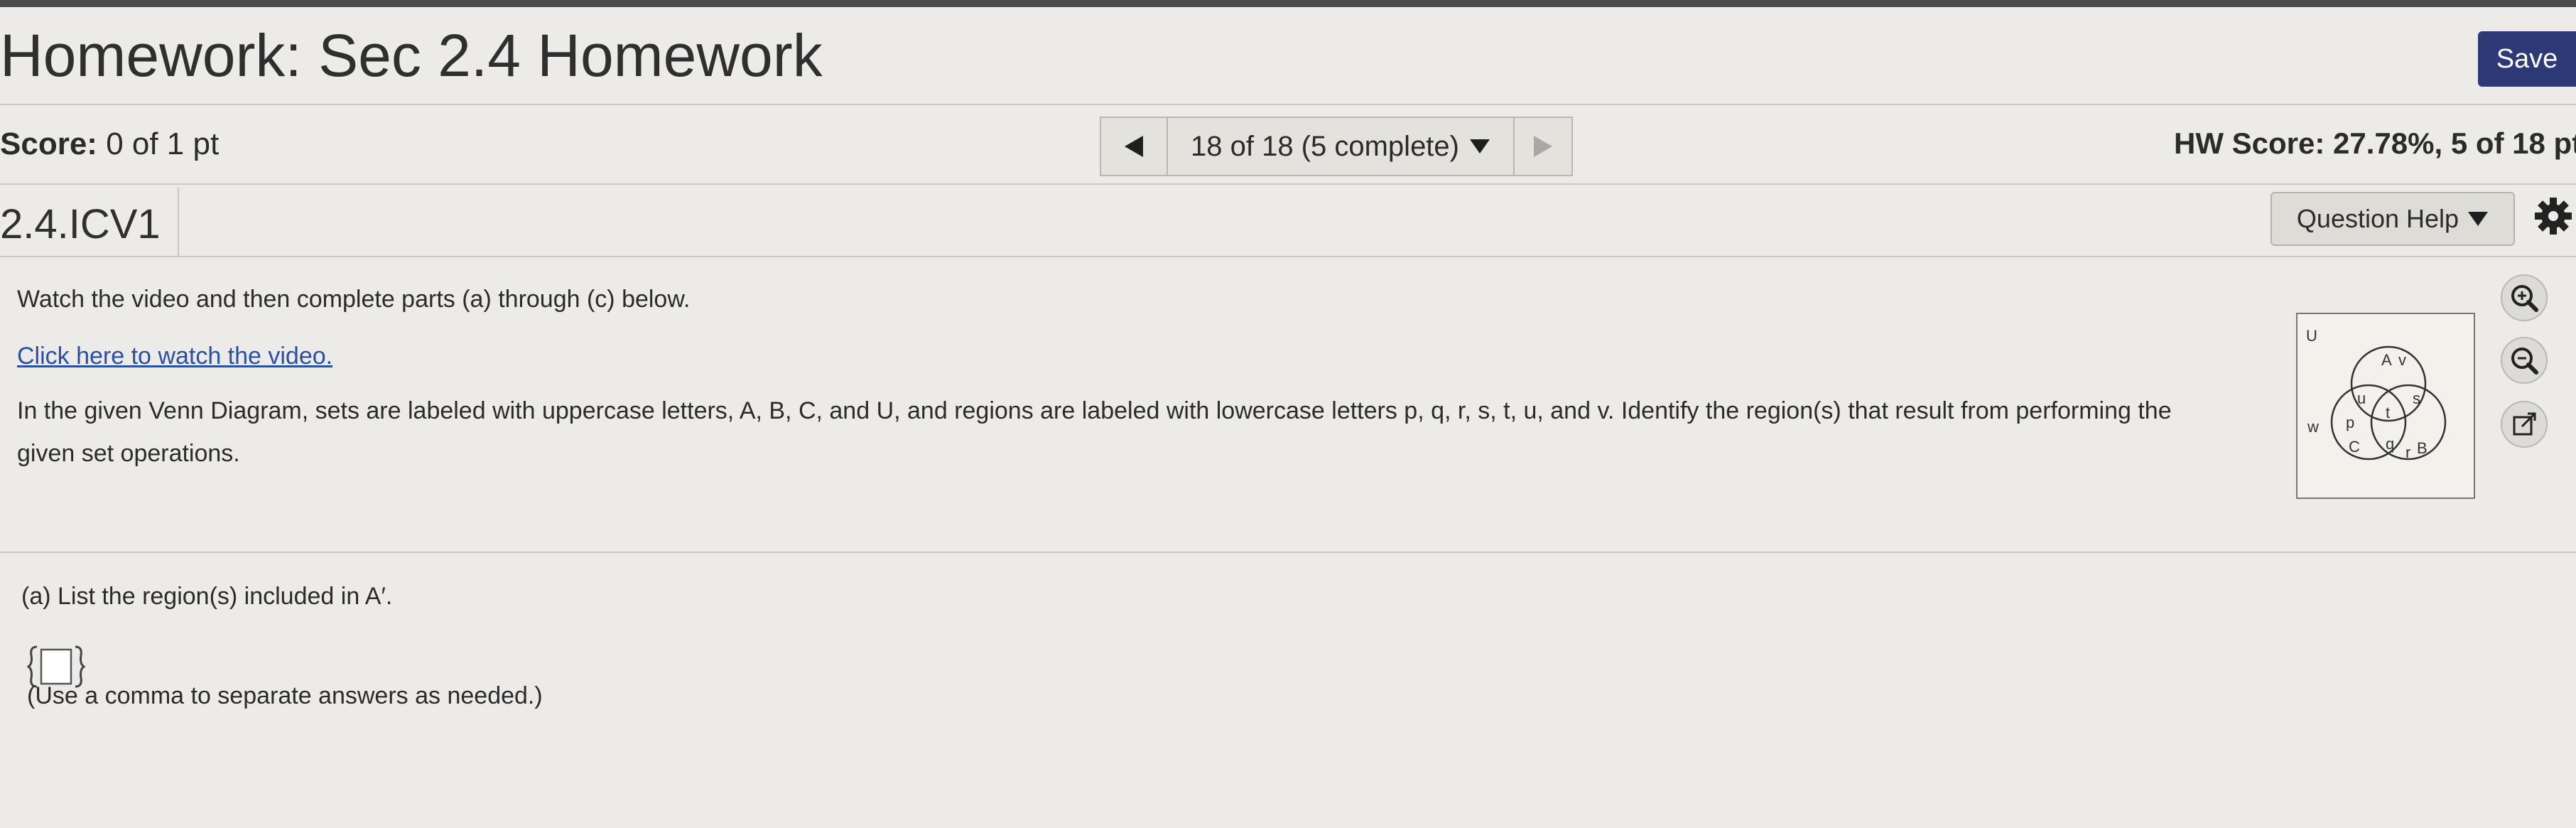  Describe the element at coordinates (2553, 216) in the screenshot. I see `gear-icon` at that location.